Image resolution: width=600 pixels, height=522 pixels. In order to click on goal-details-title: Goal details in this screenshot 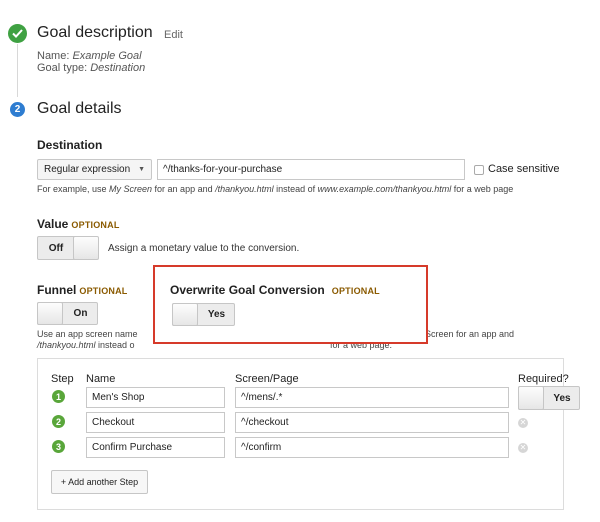, I will do `click(79, 108)`.